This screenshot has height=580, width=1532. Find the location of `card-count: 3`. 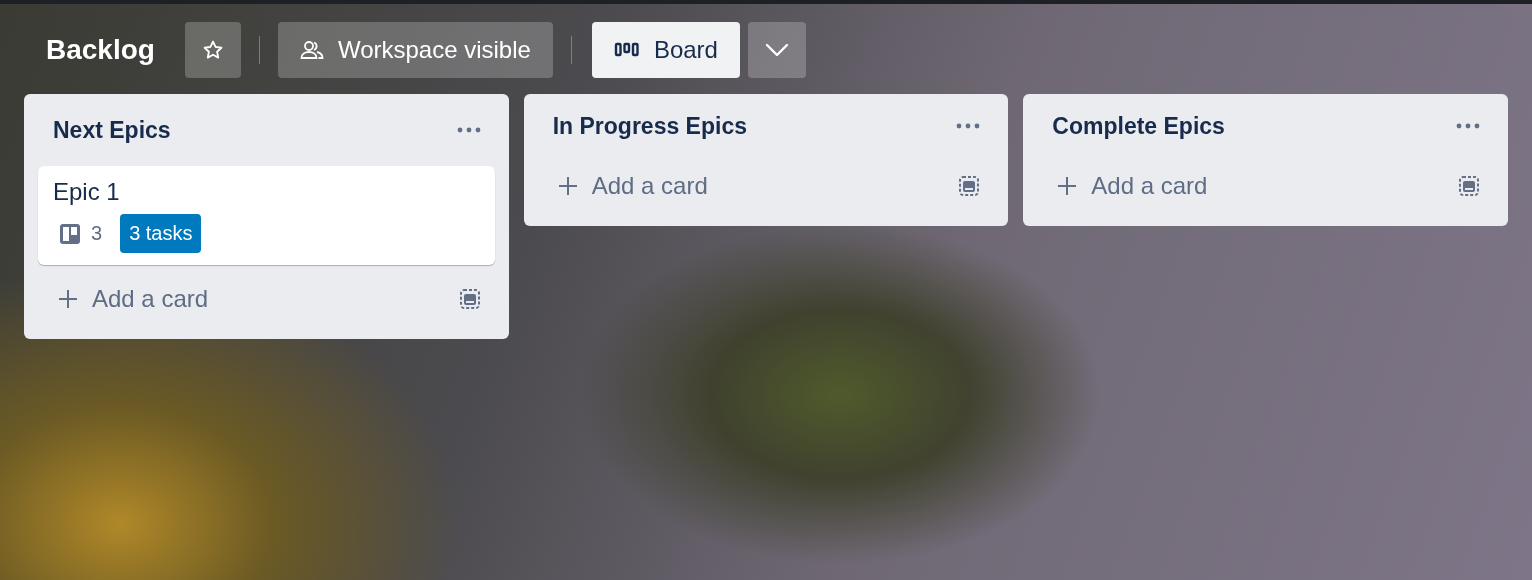

card-count: 3 is located at coordinates (97, 233).